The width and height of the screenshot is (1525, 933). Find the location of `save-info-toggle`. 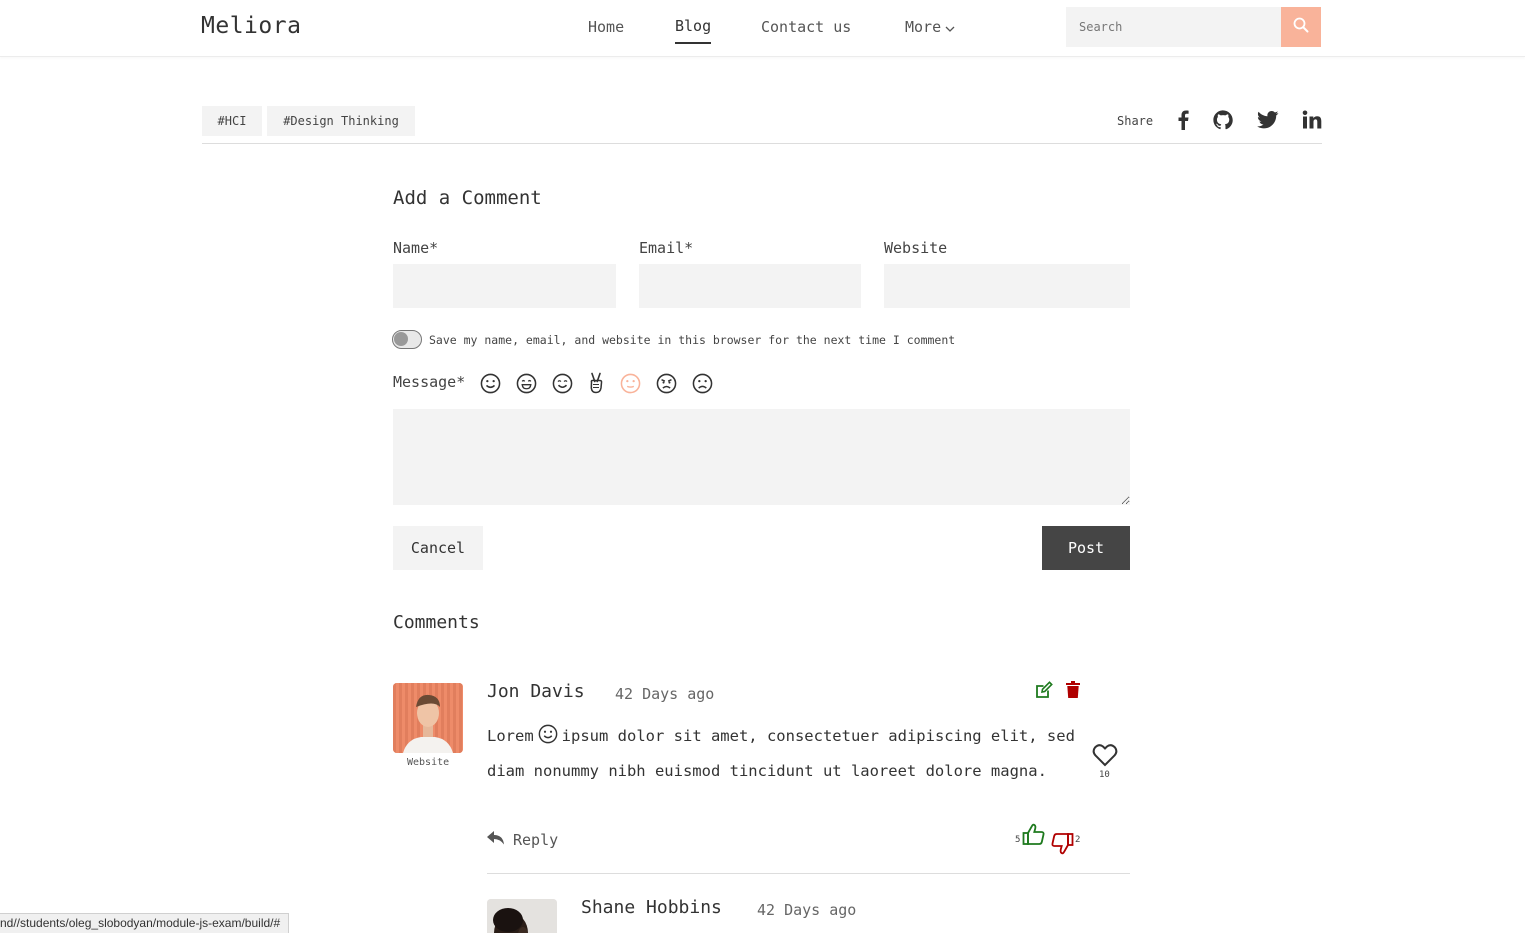

save-info-toggle is located at coordinates (407, 339).